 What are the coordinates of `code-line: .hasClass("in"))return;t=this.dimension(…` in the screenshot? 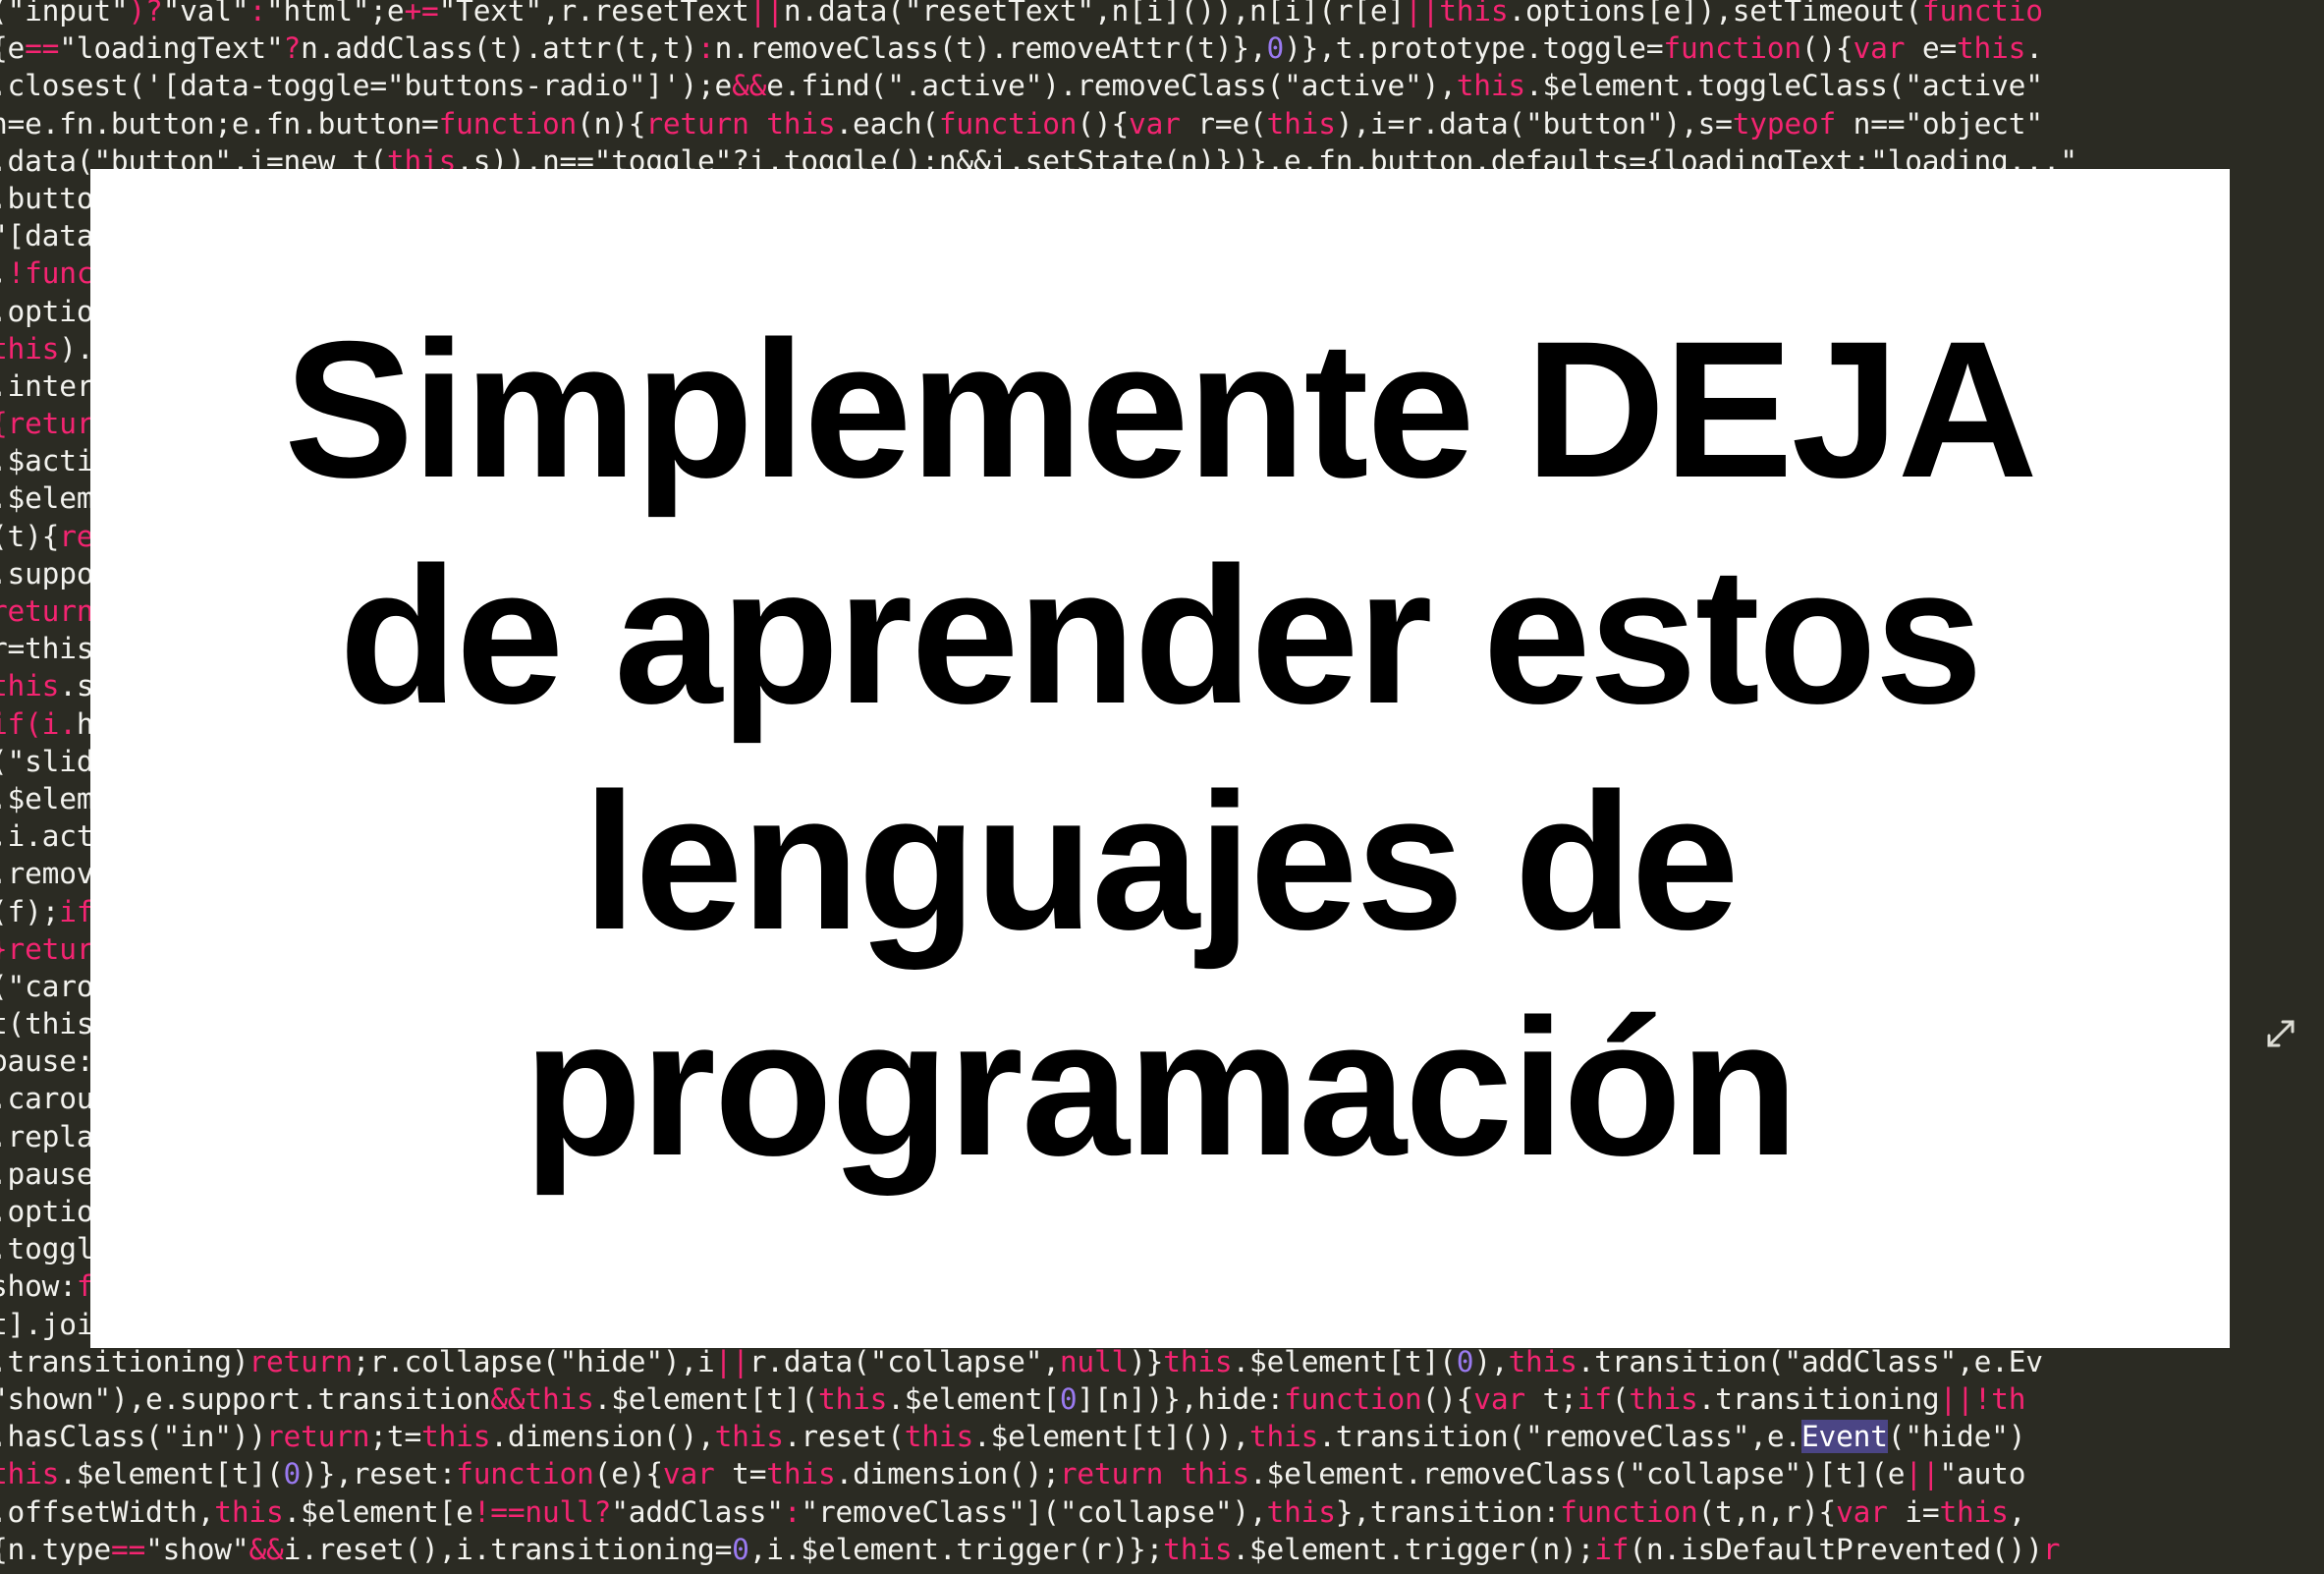 It's located at (1013, 1437).